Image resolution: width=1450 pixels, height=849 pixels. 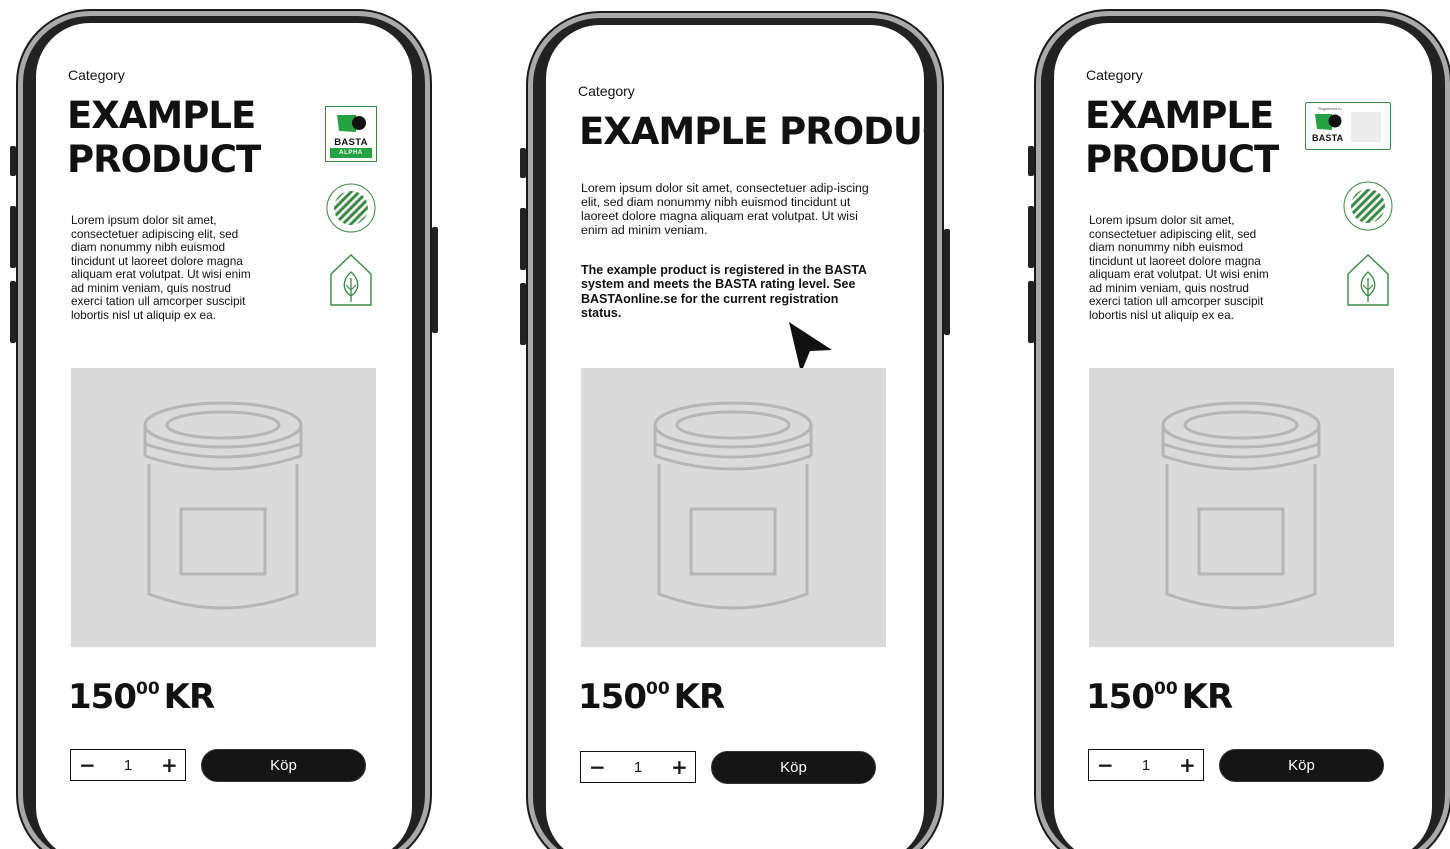 I want to click on cursor-arrow-icon, so click(x=810, y=347).